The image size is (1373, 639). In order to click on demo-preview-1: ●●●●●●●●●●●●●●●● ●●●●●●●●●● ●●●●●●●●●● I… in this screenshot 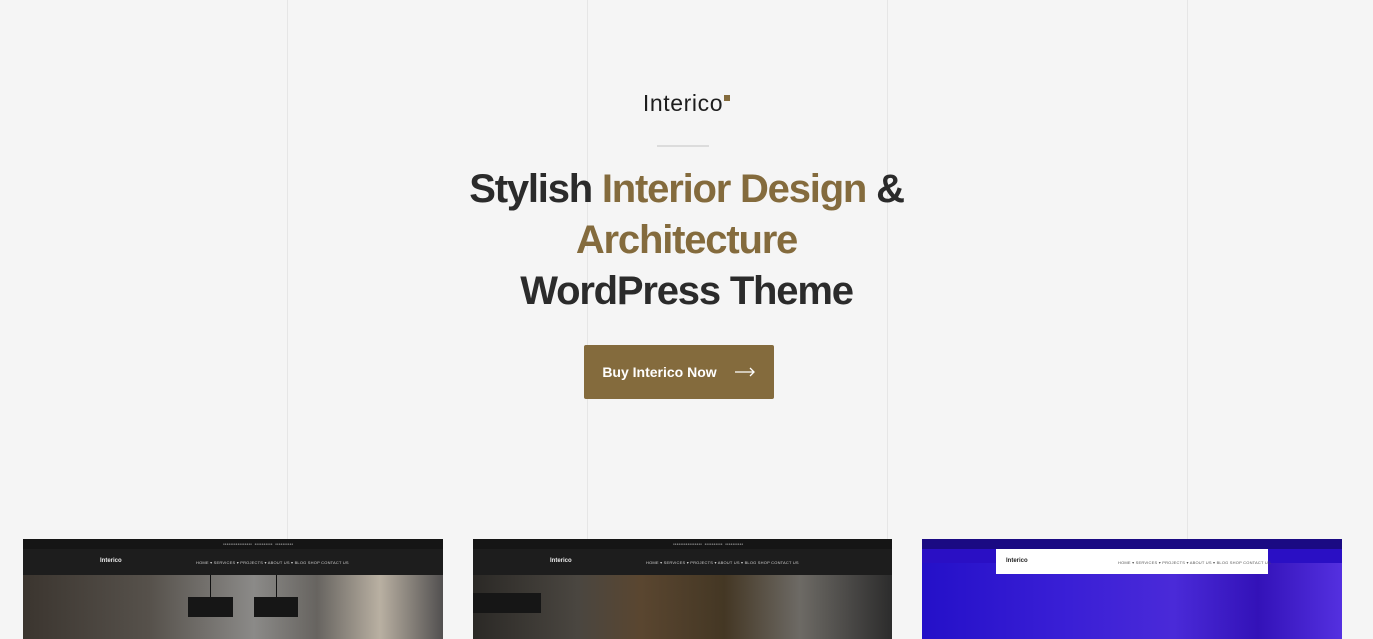, I will do `click(233, 589)`.